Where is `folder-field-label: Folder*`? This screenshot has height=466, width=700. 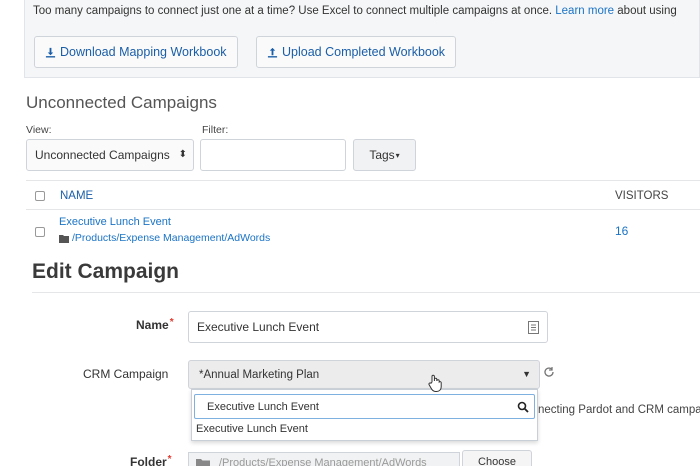
folder-field-label: Folder* is located at coordinates (151, 460).